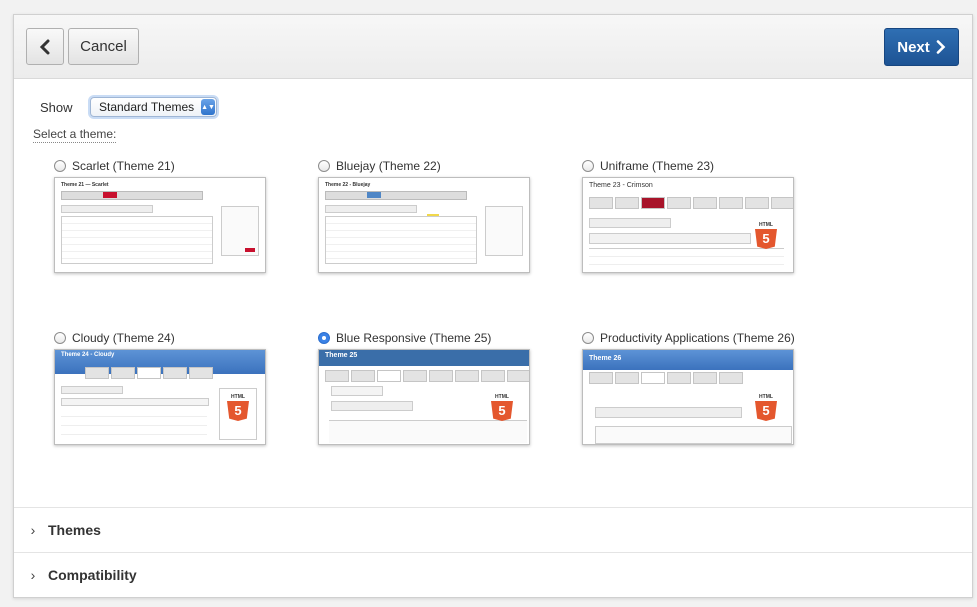  What do you see at coordinates (88, 355) in the screenshot?
I see `thumb-title: Theme 24 - Cloudy` at bounding box center [88, 355].